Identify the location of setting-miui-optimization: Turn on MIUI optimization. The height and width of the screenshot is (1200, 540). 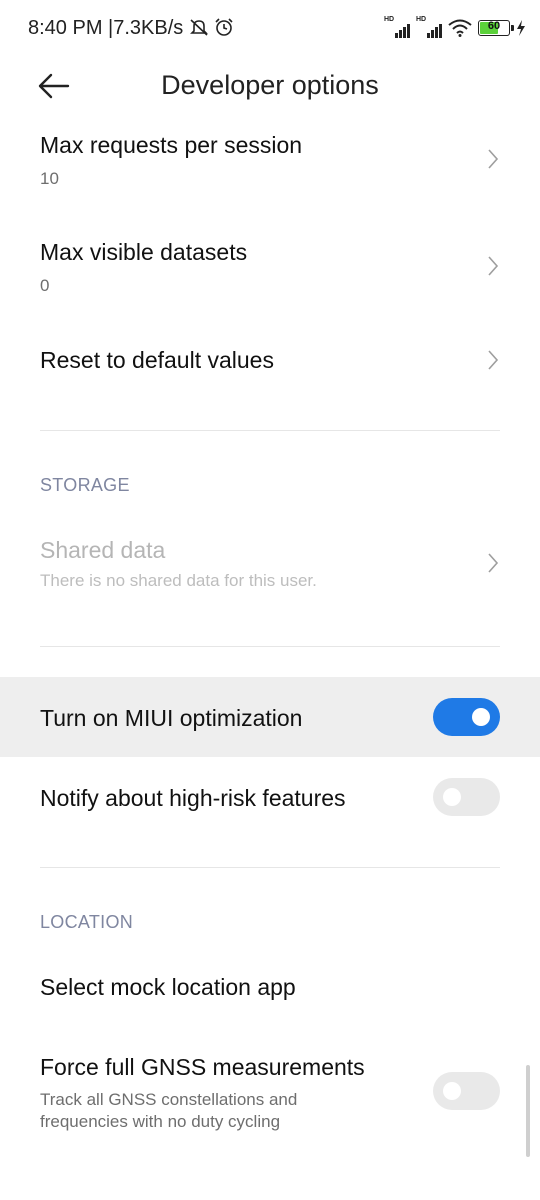
(270, 717).